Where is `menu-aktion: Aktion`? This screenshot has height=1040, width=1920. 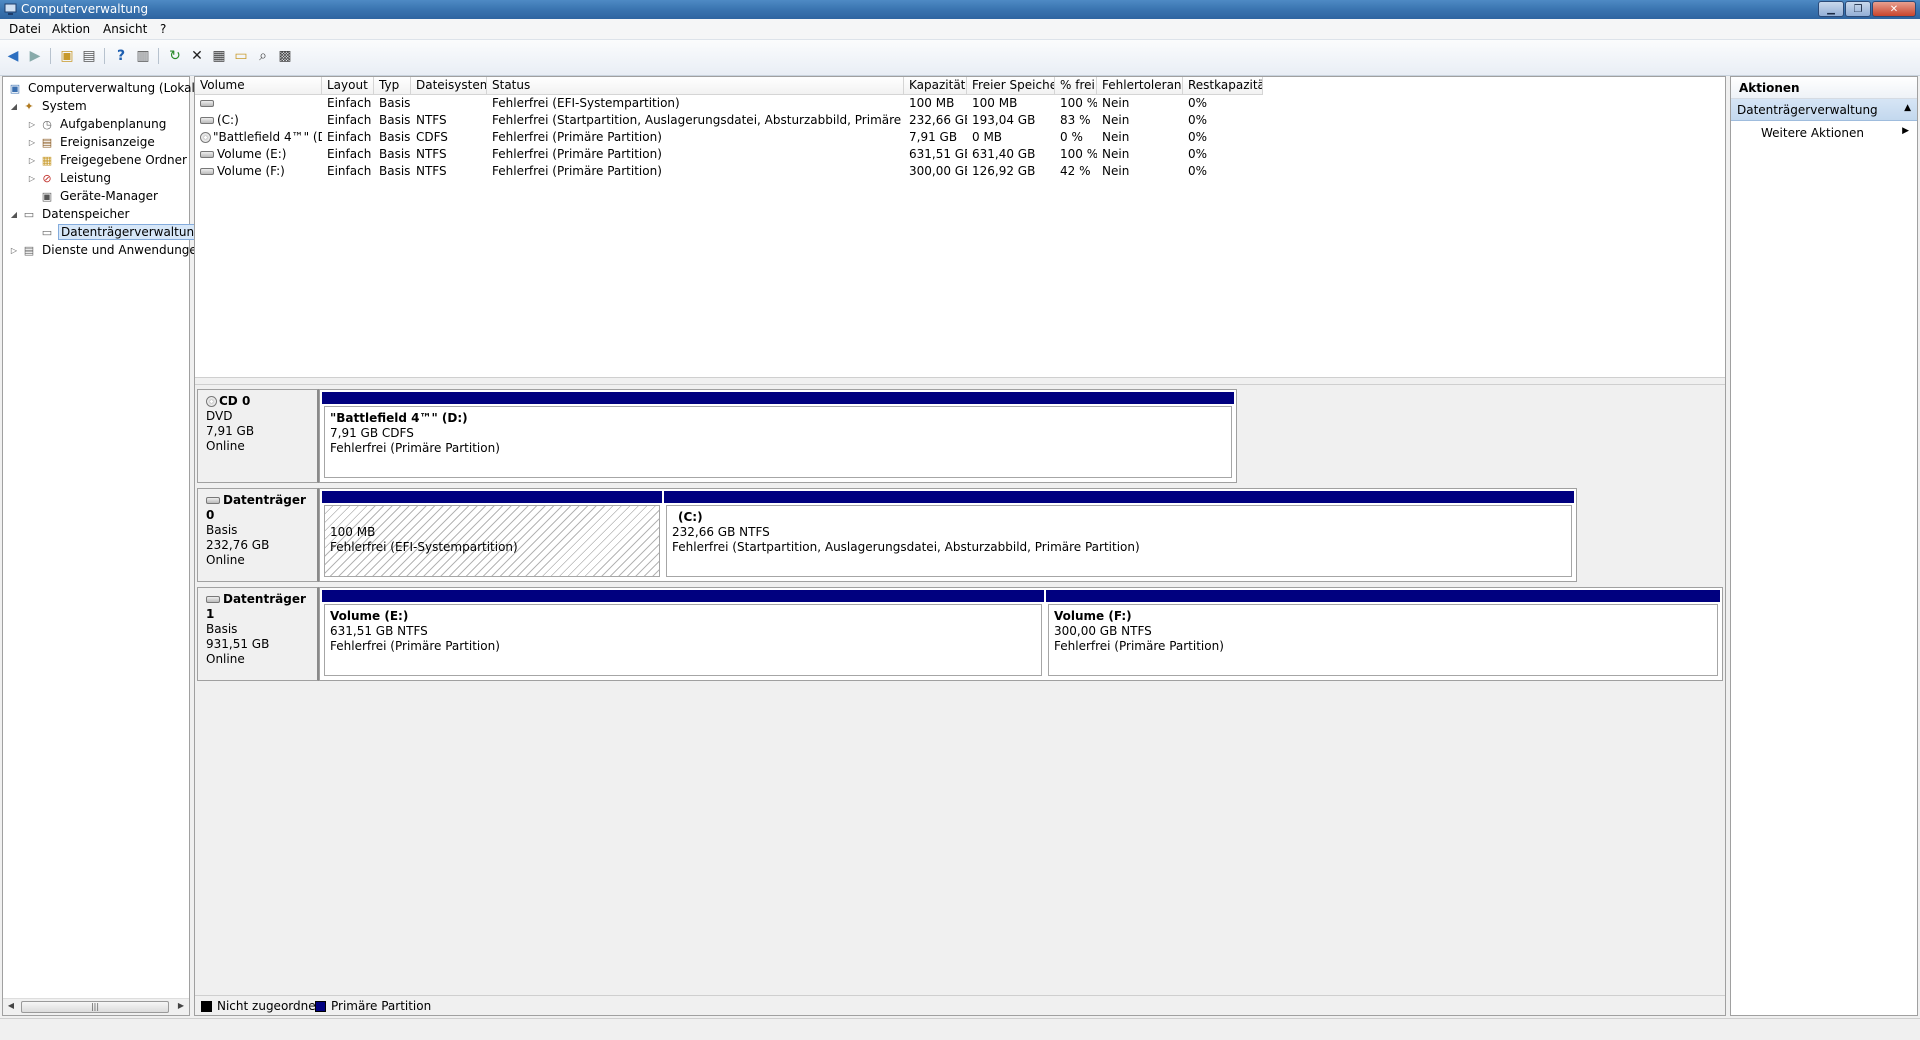
menu-aktion: Aktion is located at coordinates (71, 29).